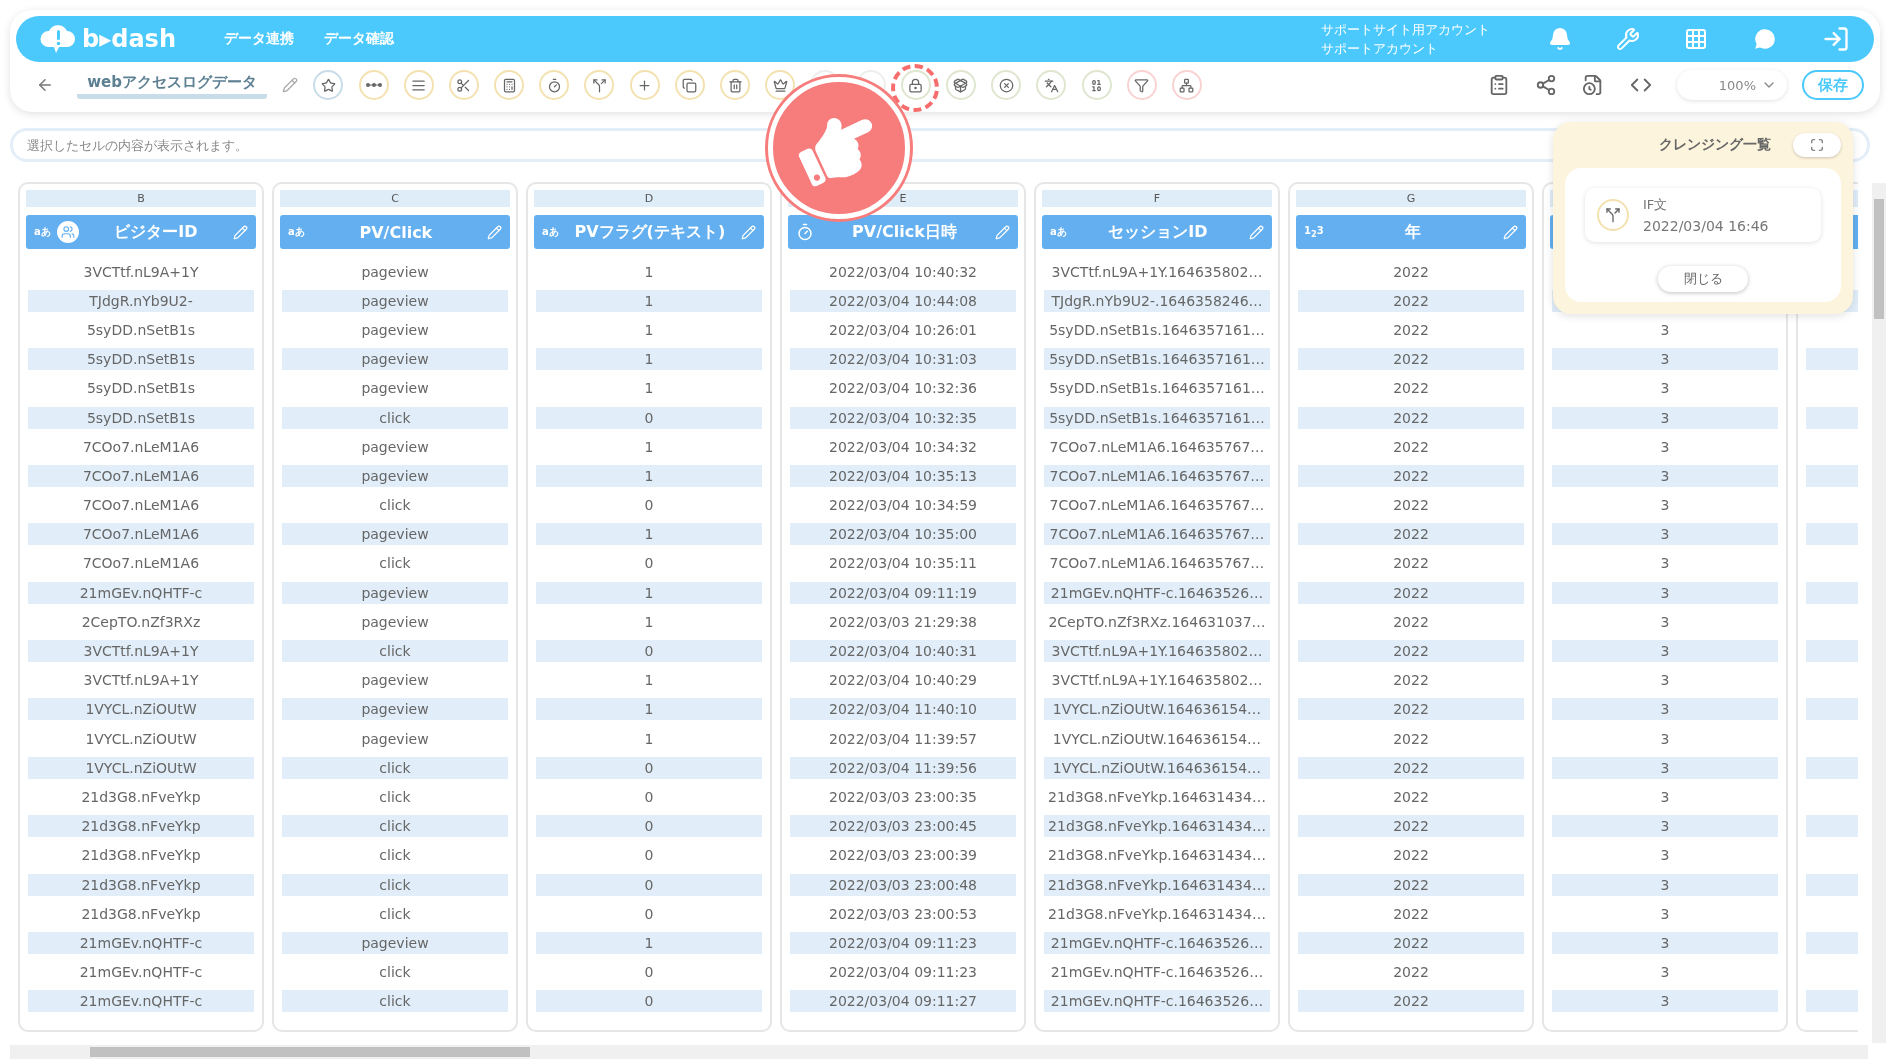 This screenshot has width=1890, height=1063. What do you see at coordinates (1656, 205) in the screenshot?
I see `item-name: IF文` at bounding box center [1656, 205].